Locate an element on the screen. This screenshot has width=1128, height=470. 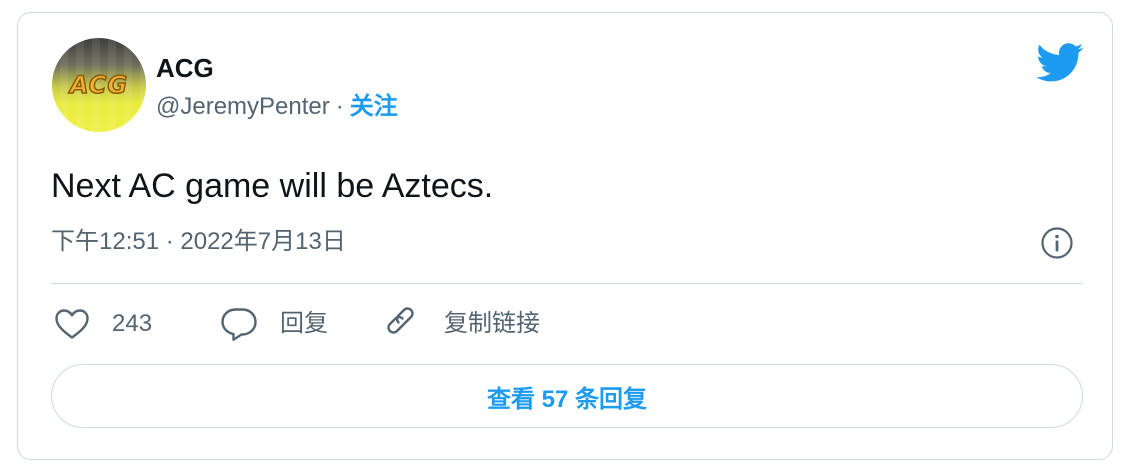
view-replies-button: 查看 57 条回复 is located at coordinates (567, 396).